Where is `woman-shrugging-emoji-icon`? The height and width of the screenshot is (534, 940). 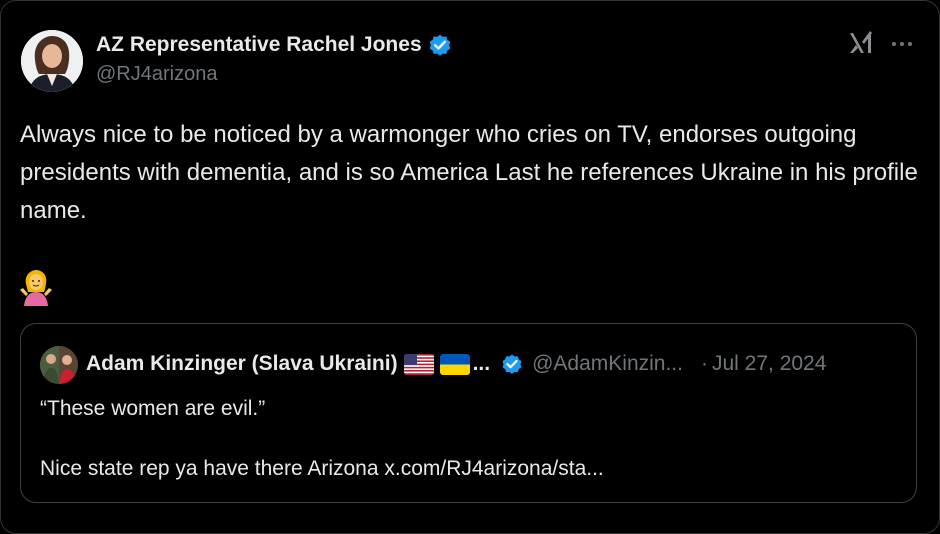 woman-shrugging-emoji-icon is located at coordinates (36, 288).